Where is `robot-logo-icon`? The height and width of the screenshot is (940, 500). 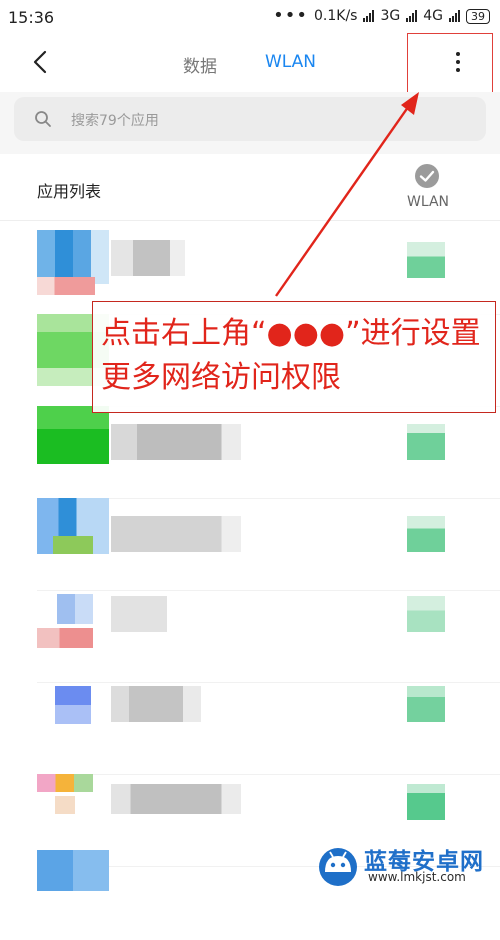
robot-logo-icon is located at coordinates (338, 867).